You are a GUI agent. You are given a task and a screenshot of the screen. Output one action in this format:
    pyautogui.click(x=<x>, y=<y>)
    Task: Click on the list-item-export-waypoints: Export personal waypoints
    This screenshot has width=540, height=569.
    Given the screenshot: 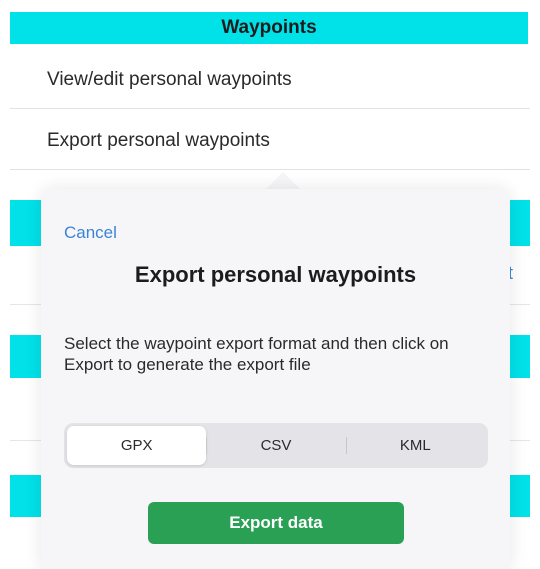 What is the action you would take?
    pyautogui.click(x=270, y=141)
    